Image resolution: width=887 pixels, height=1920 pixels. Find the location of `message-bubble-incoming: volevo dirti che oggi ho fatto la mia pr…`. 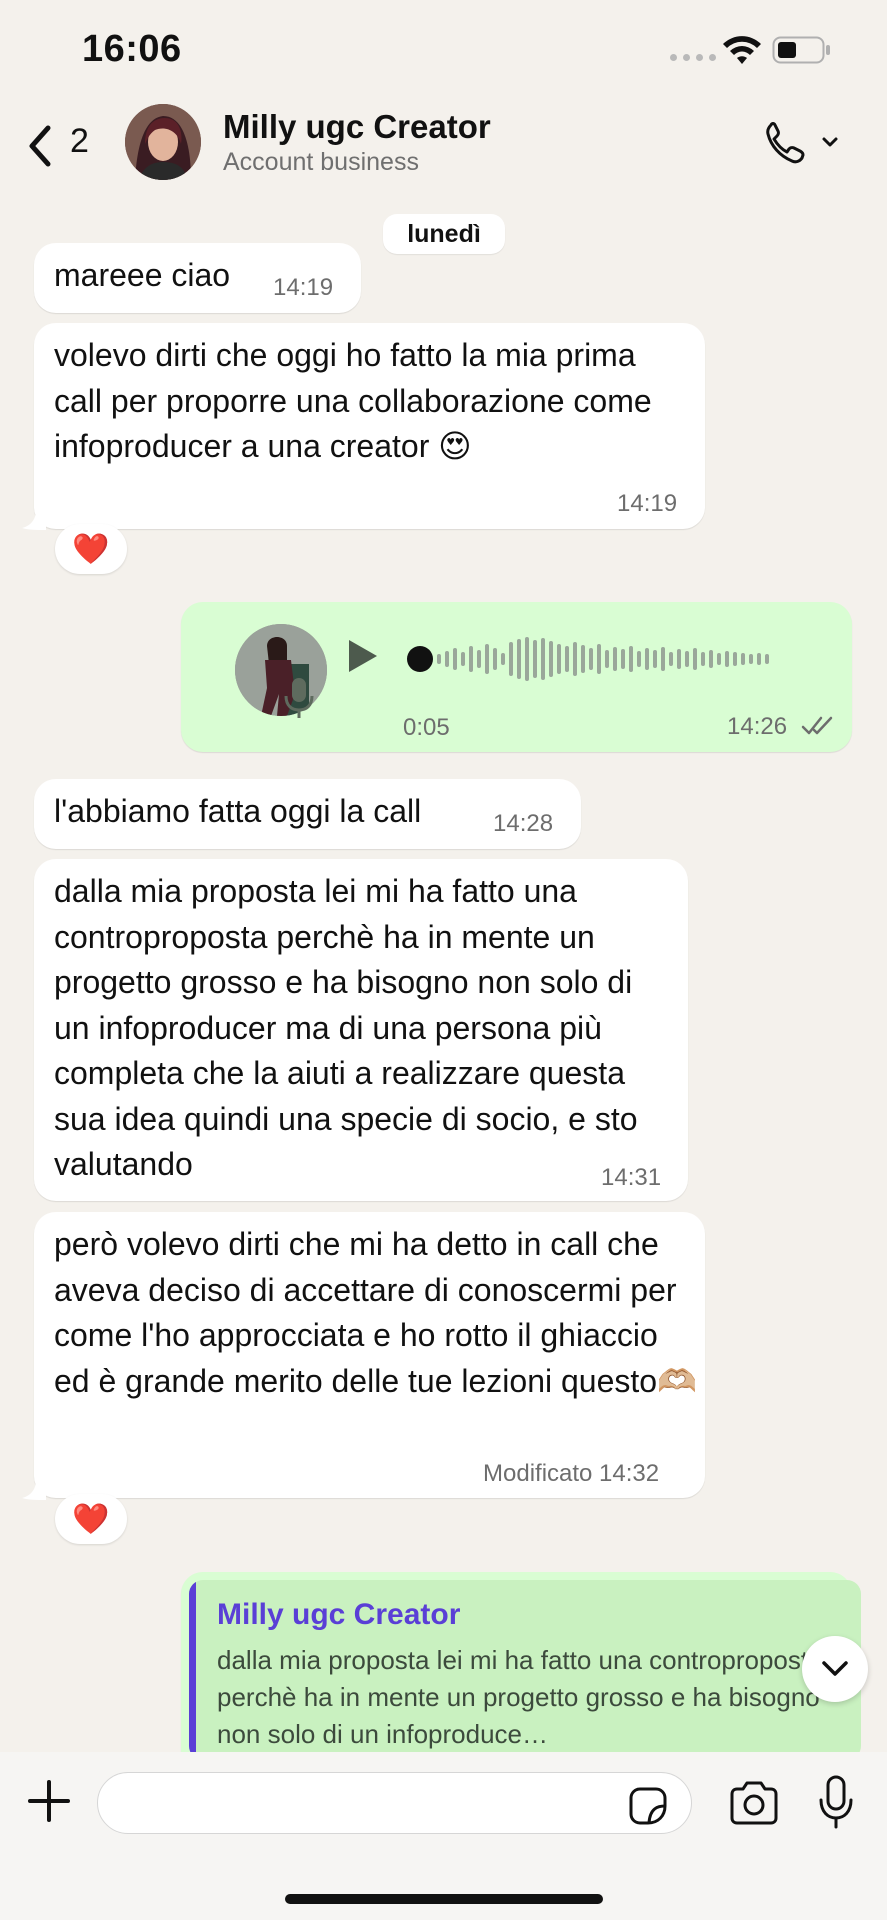

message-bubble-incoming: volevo dirti che oggi ho fatto la mia pr… is located at coordinates (369, 426).